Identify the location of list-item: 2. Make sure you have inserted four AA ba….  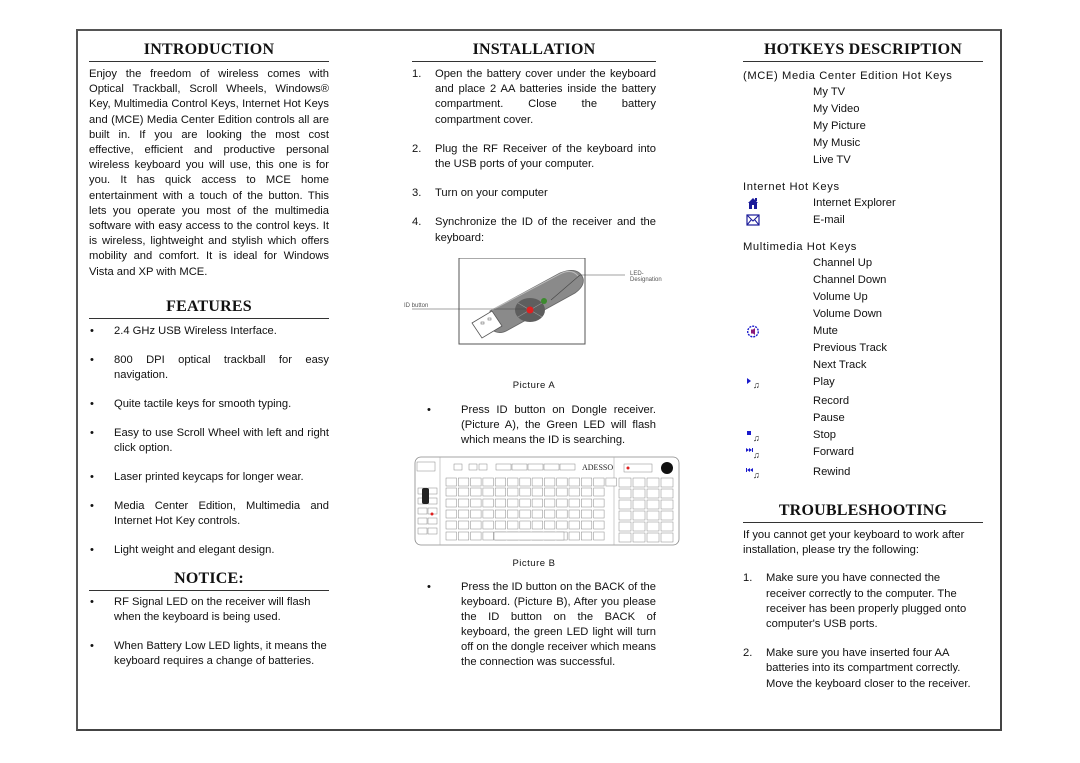
(857, 668).